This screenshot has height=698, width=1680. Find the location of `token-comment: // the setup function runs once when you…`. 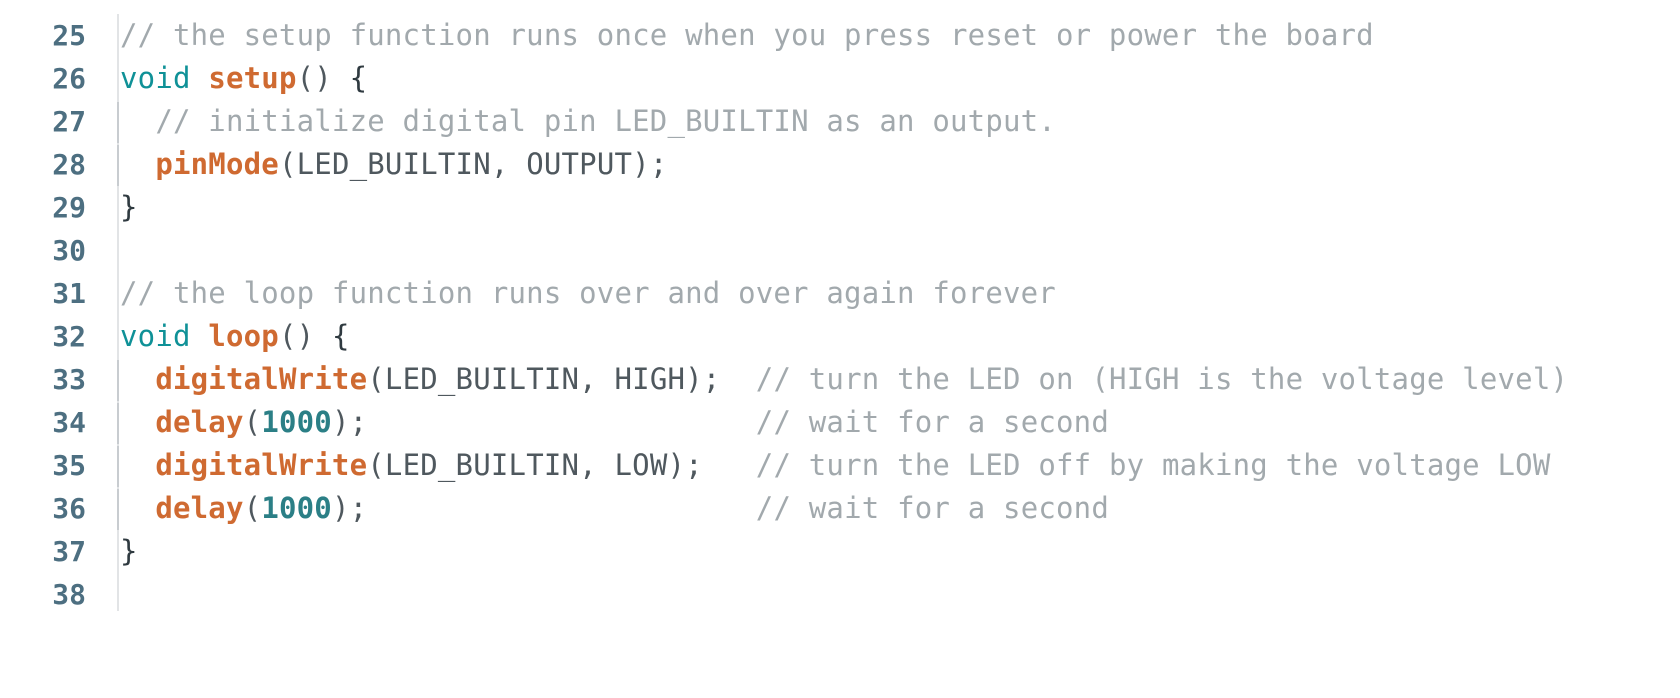

token-comment: // the setup function runs once when you… is located at coordinates (747, 35).